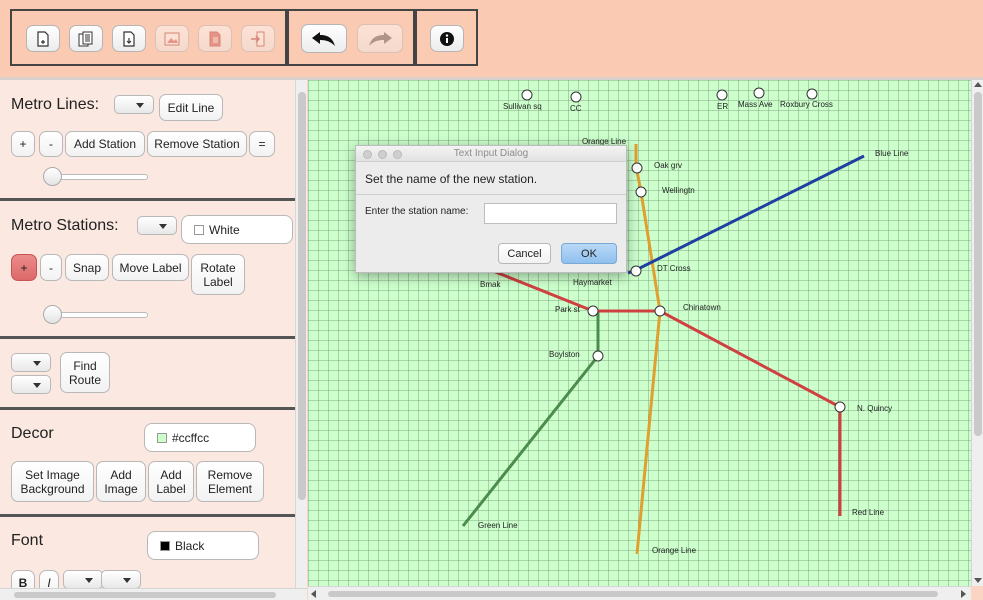  Describe the element at coordinates (24, 267) in the screenshot. I see `add-station-tool-button: +` at that location.